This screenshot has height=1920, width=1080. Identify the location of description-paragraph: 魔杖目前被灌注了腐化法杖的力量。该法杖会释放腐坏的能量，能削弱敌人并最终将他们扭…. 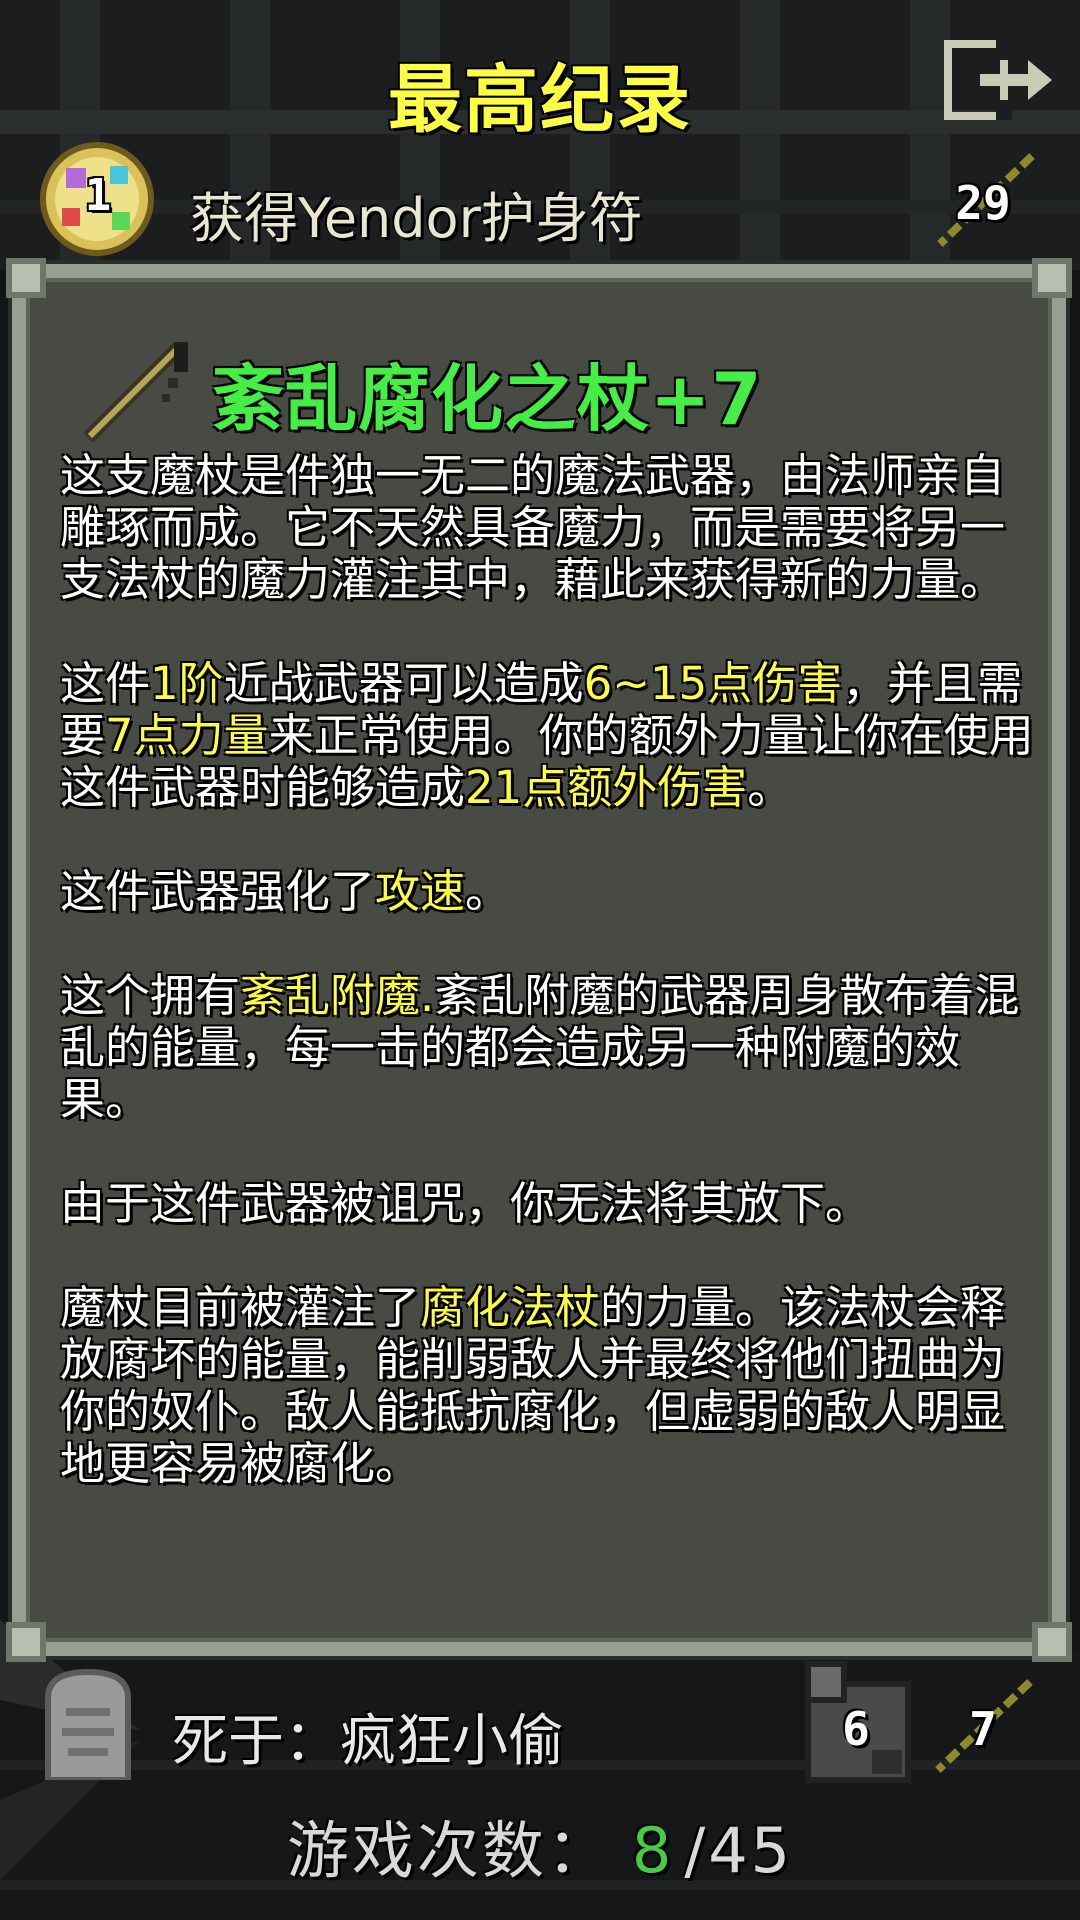
(550, 1386).